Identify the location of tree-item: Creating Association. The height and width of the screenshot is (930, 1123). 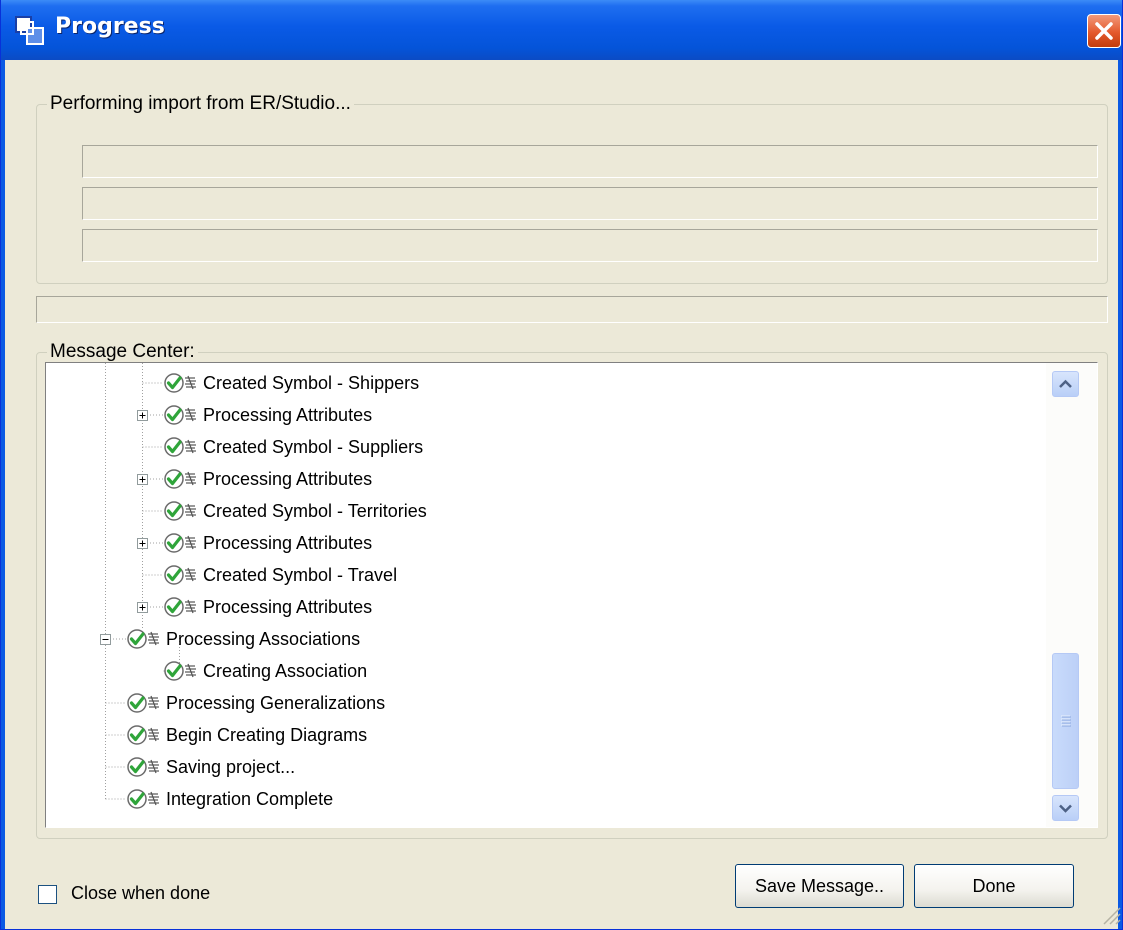
(265, 671).